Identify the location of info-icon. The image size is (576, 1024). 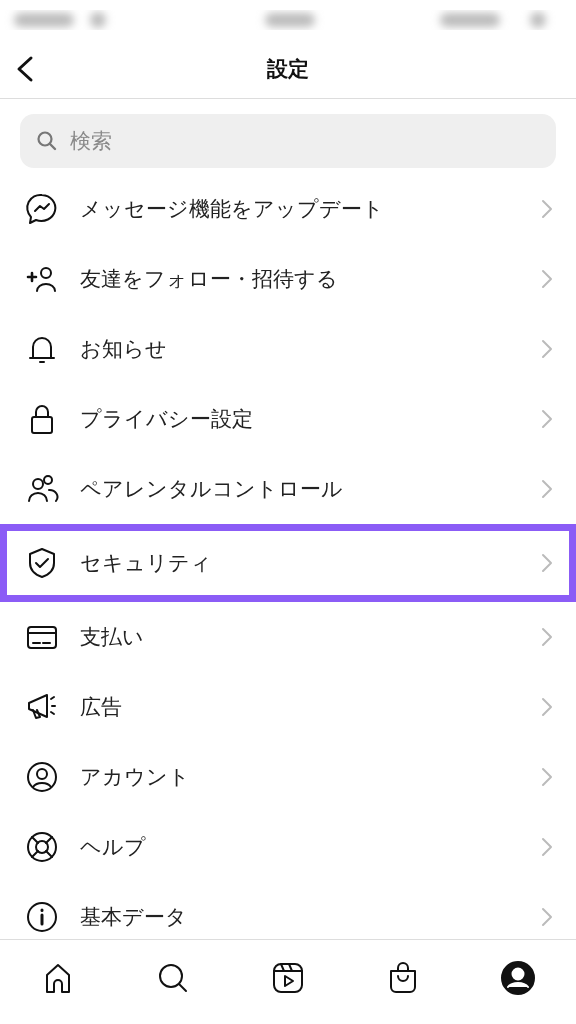
(42, 917).